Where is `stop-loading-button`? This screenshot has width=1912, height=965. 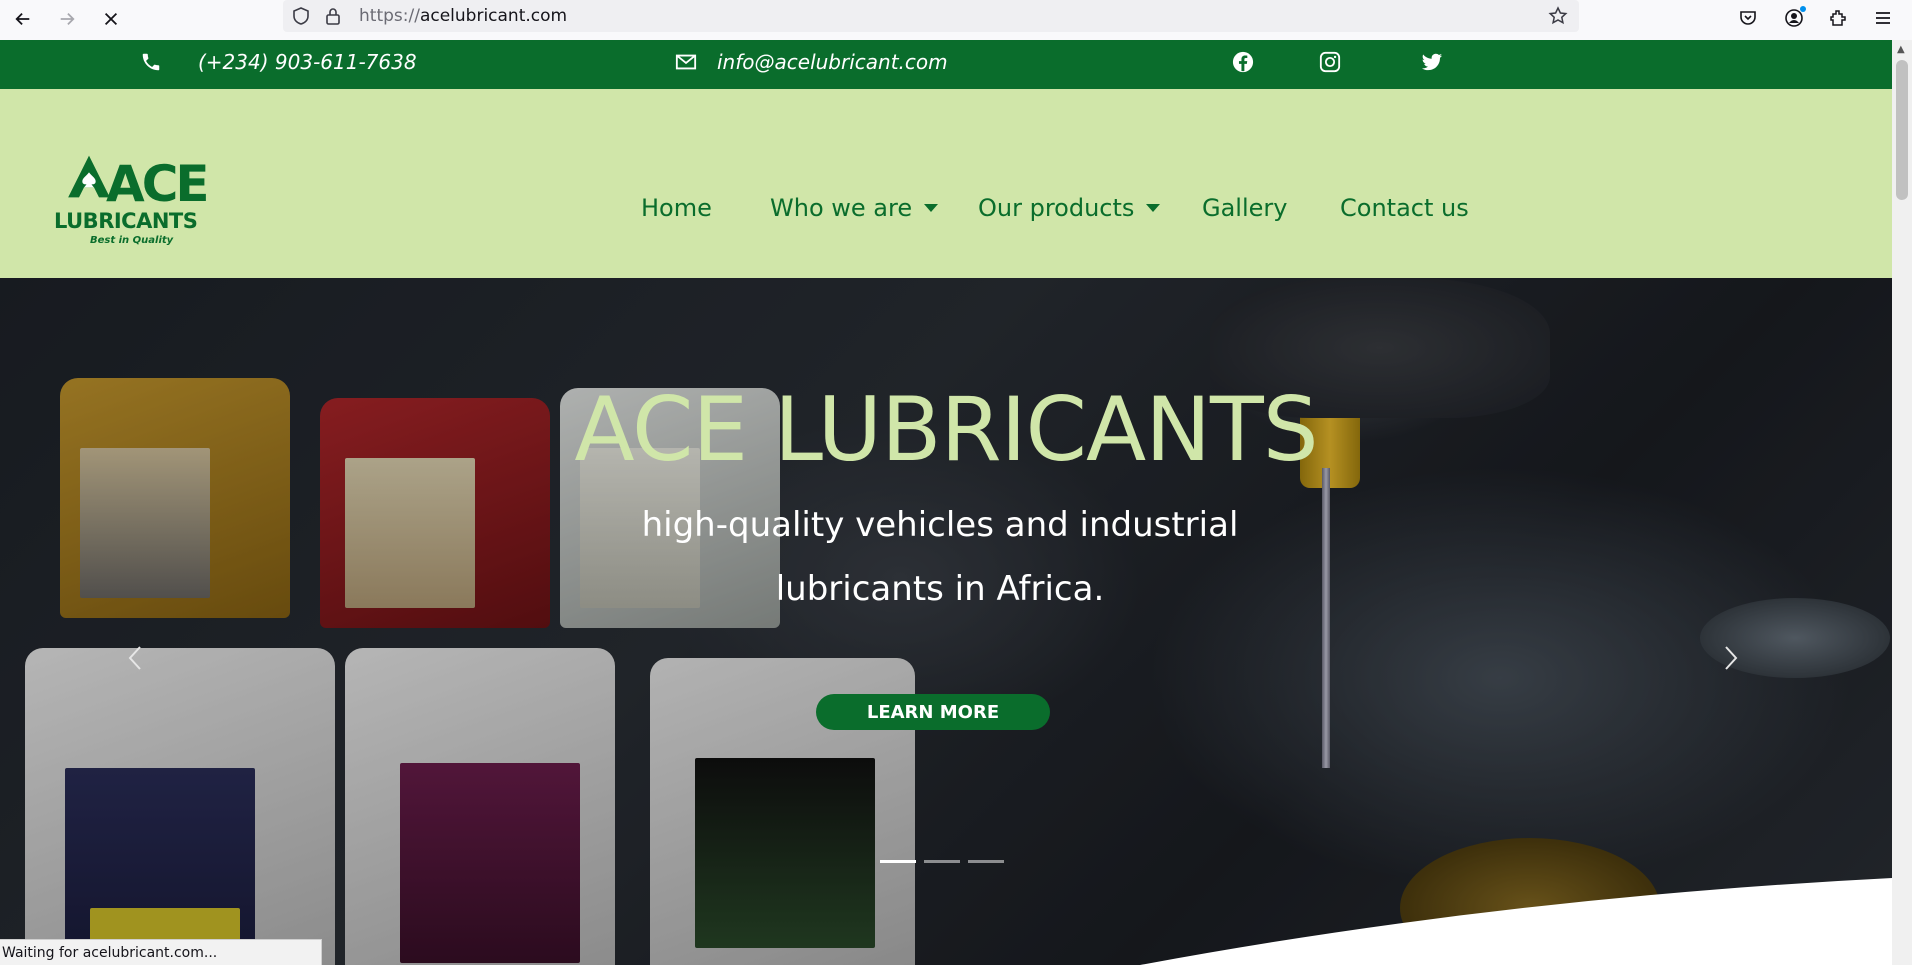
stop-loading-button is located at coordinates (111, 19).